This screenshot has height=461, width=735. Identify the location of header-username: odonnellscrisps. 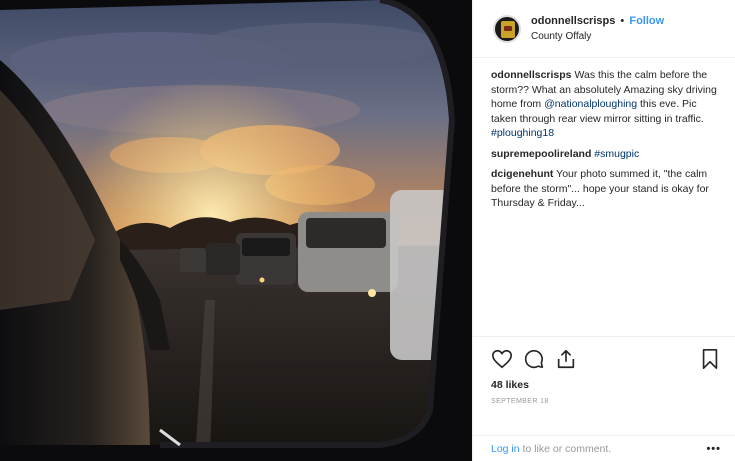
(573, 21).